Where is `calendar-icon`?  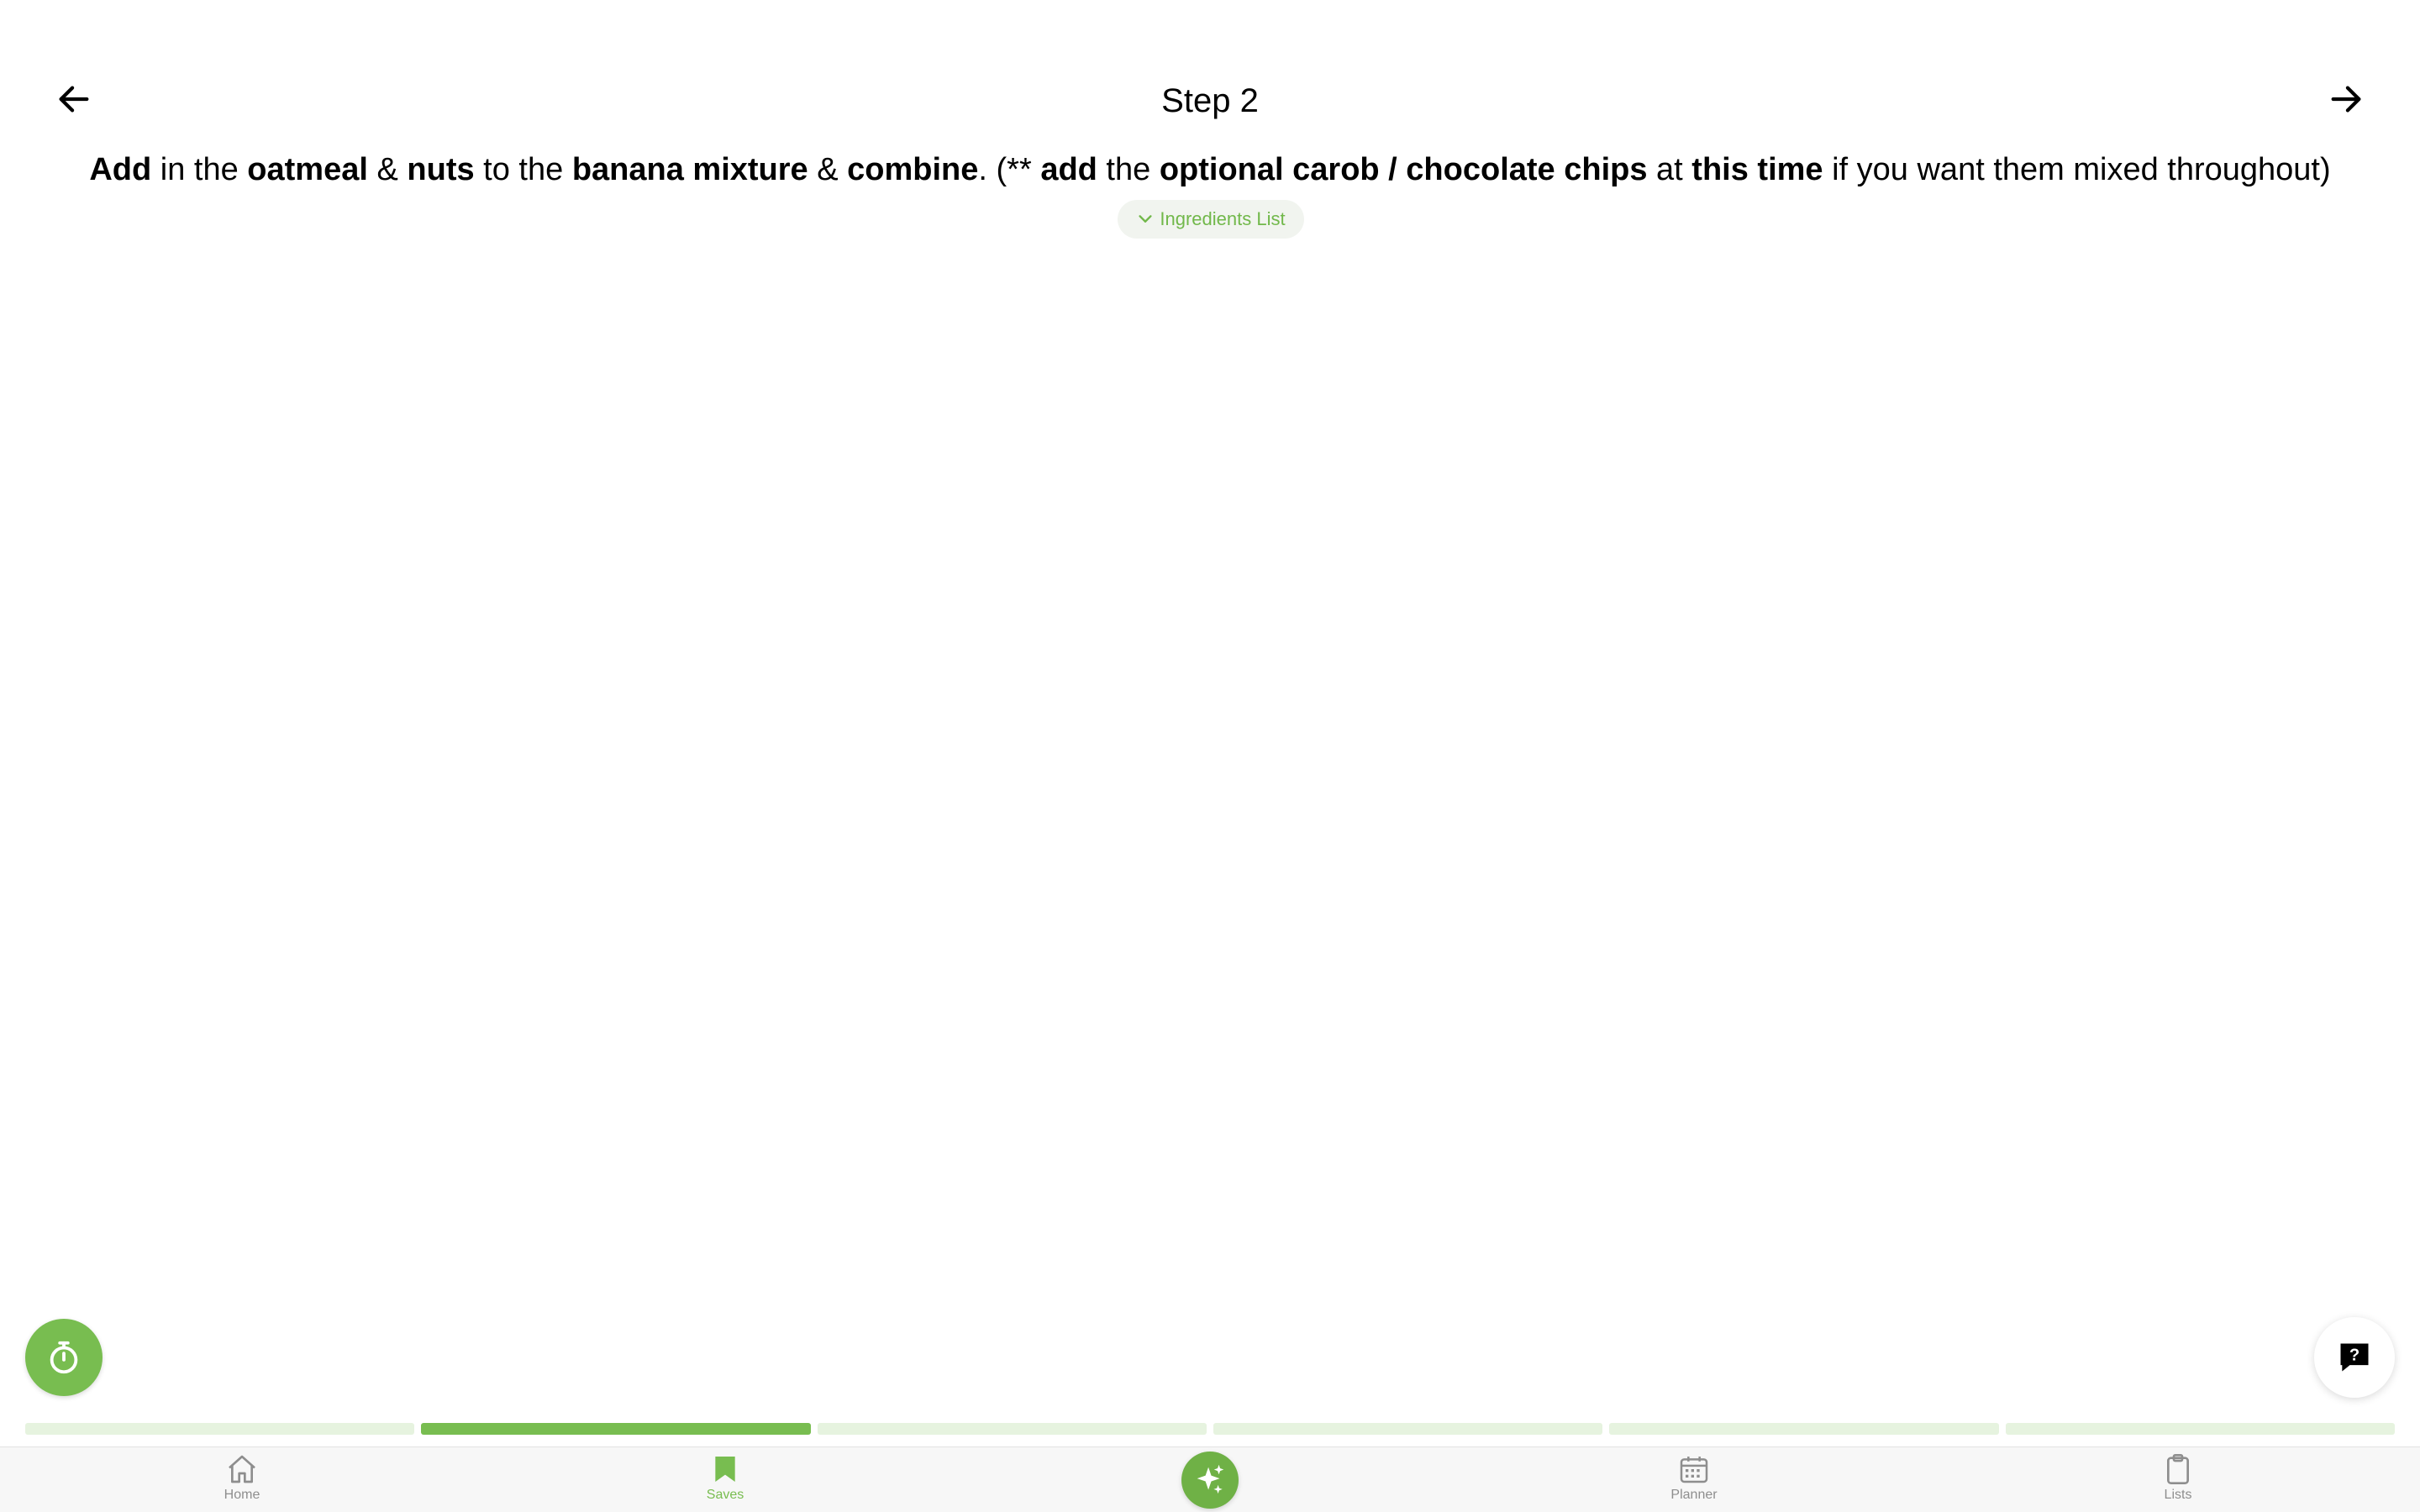 calendar-icon is located at coordinates (1694, 1470).